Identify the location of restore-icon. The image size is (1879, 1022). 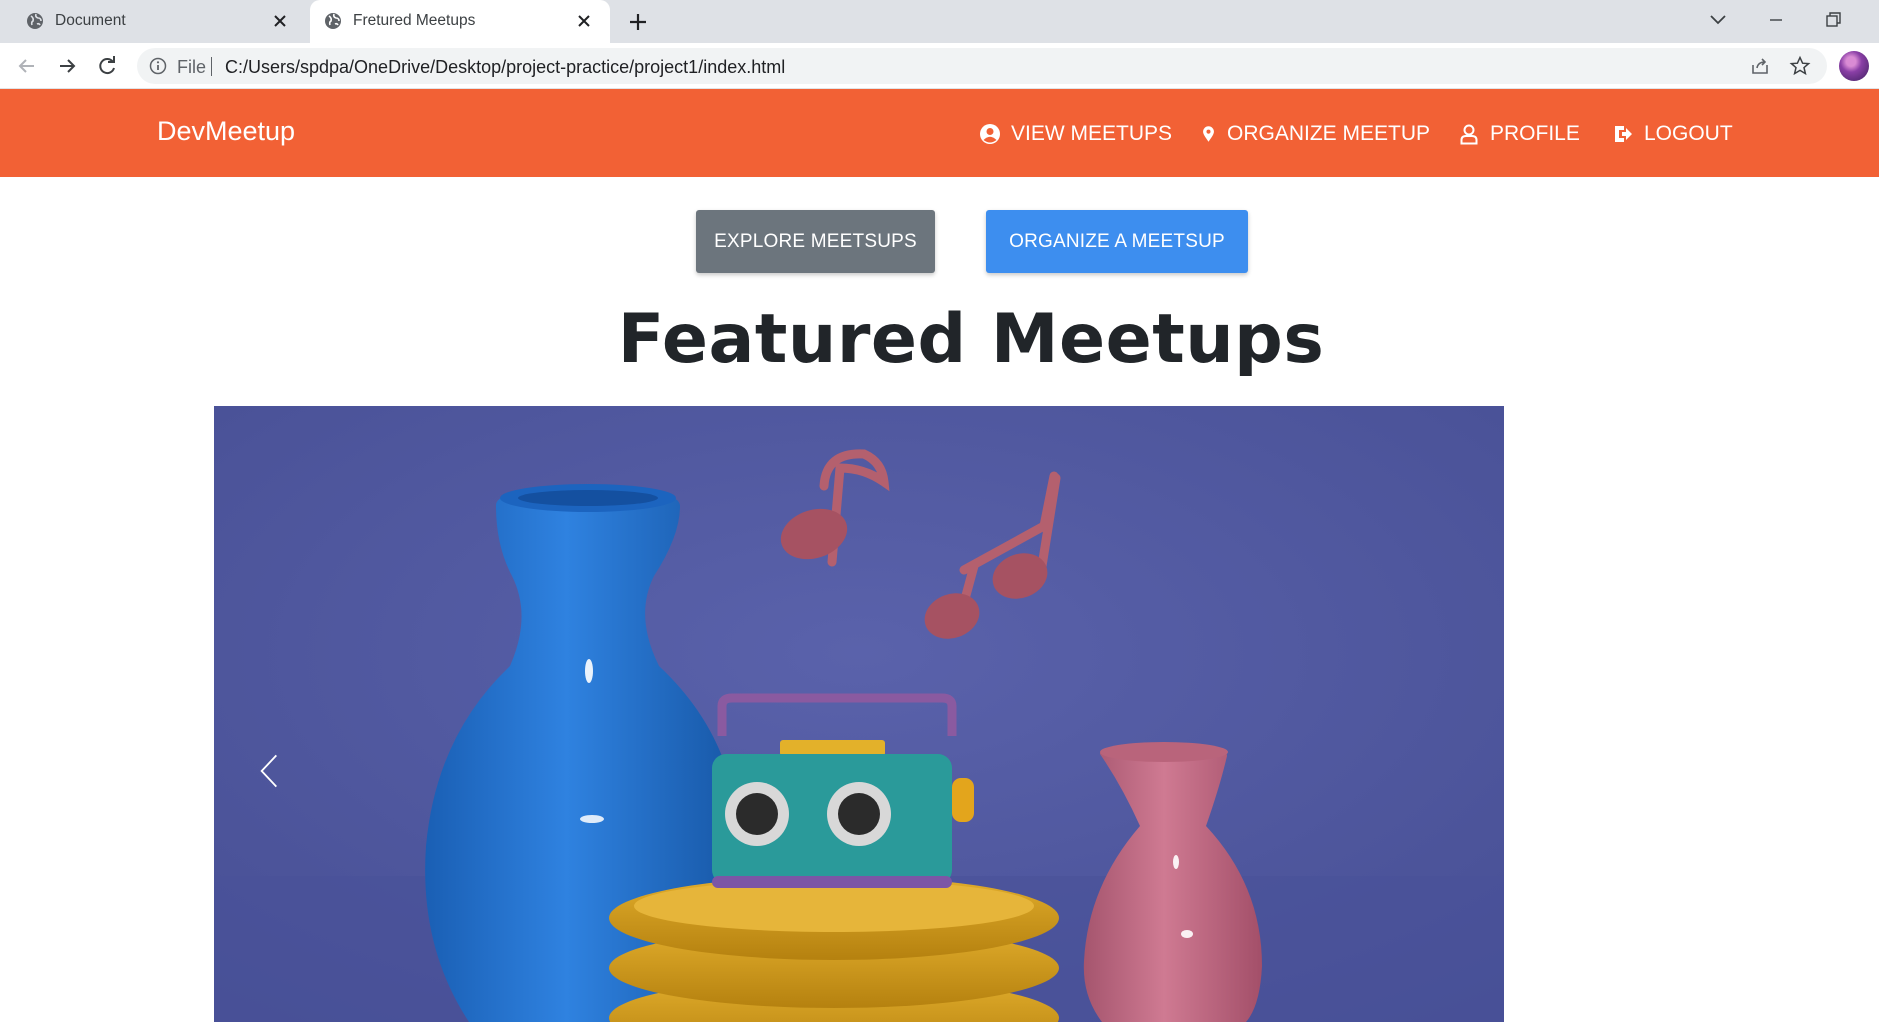
(1833, 20).